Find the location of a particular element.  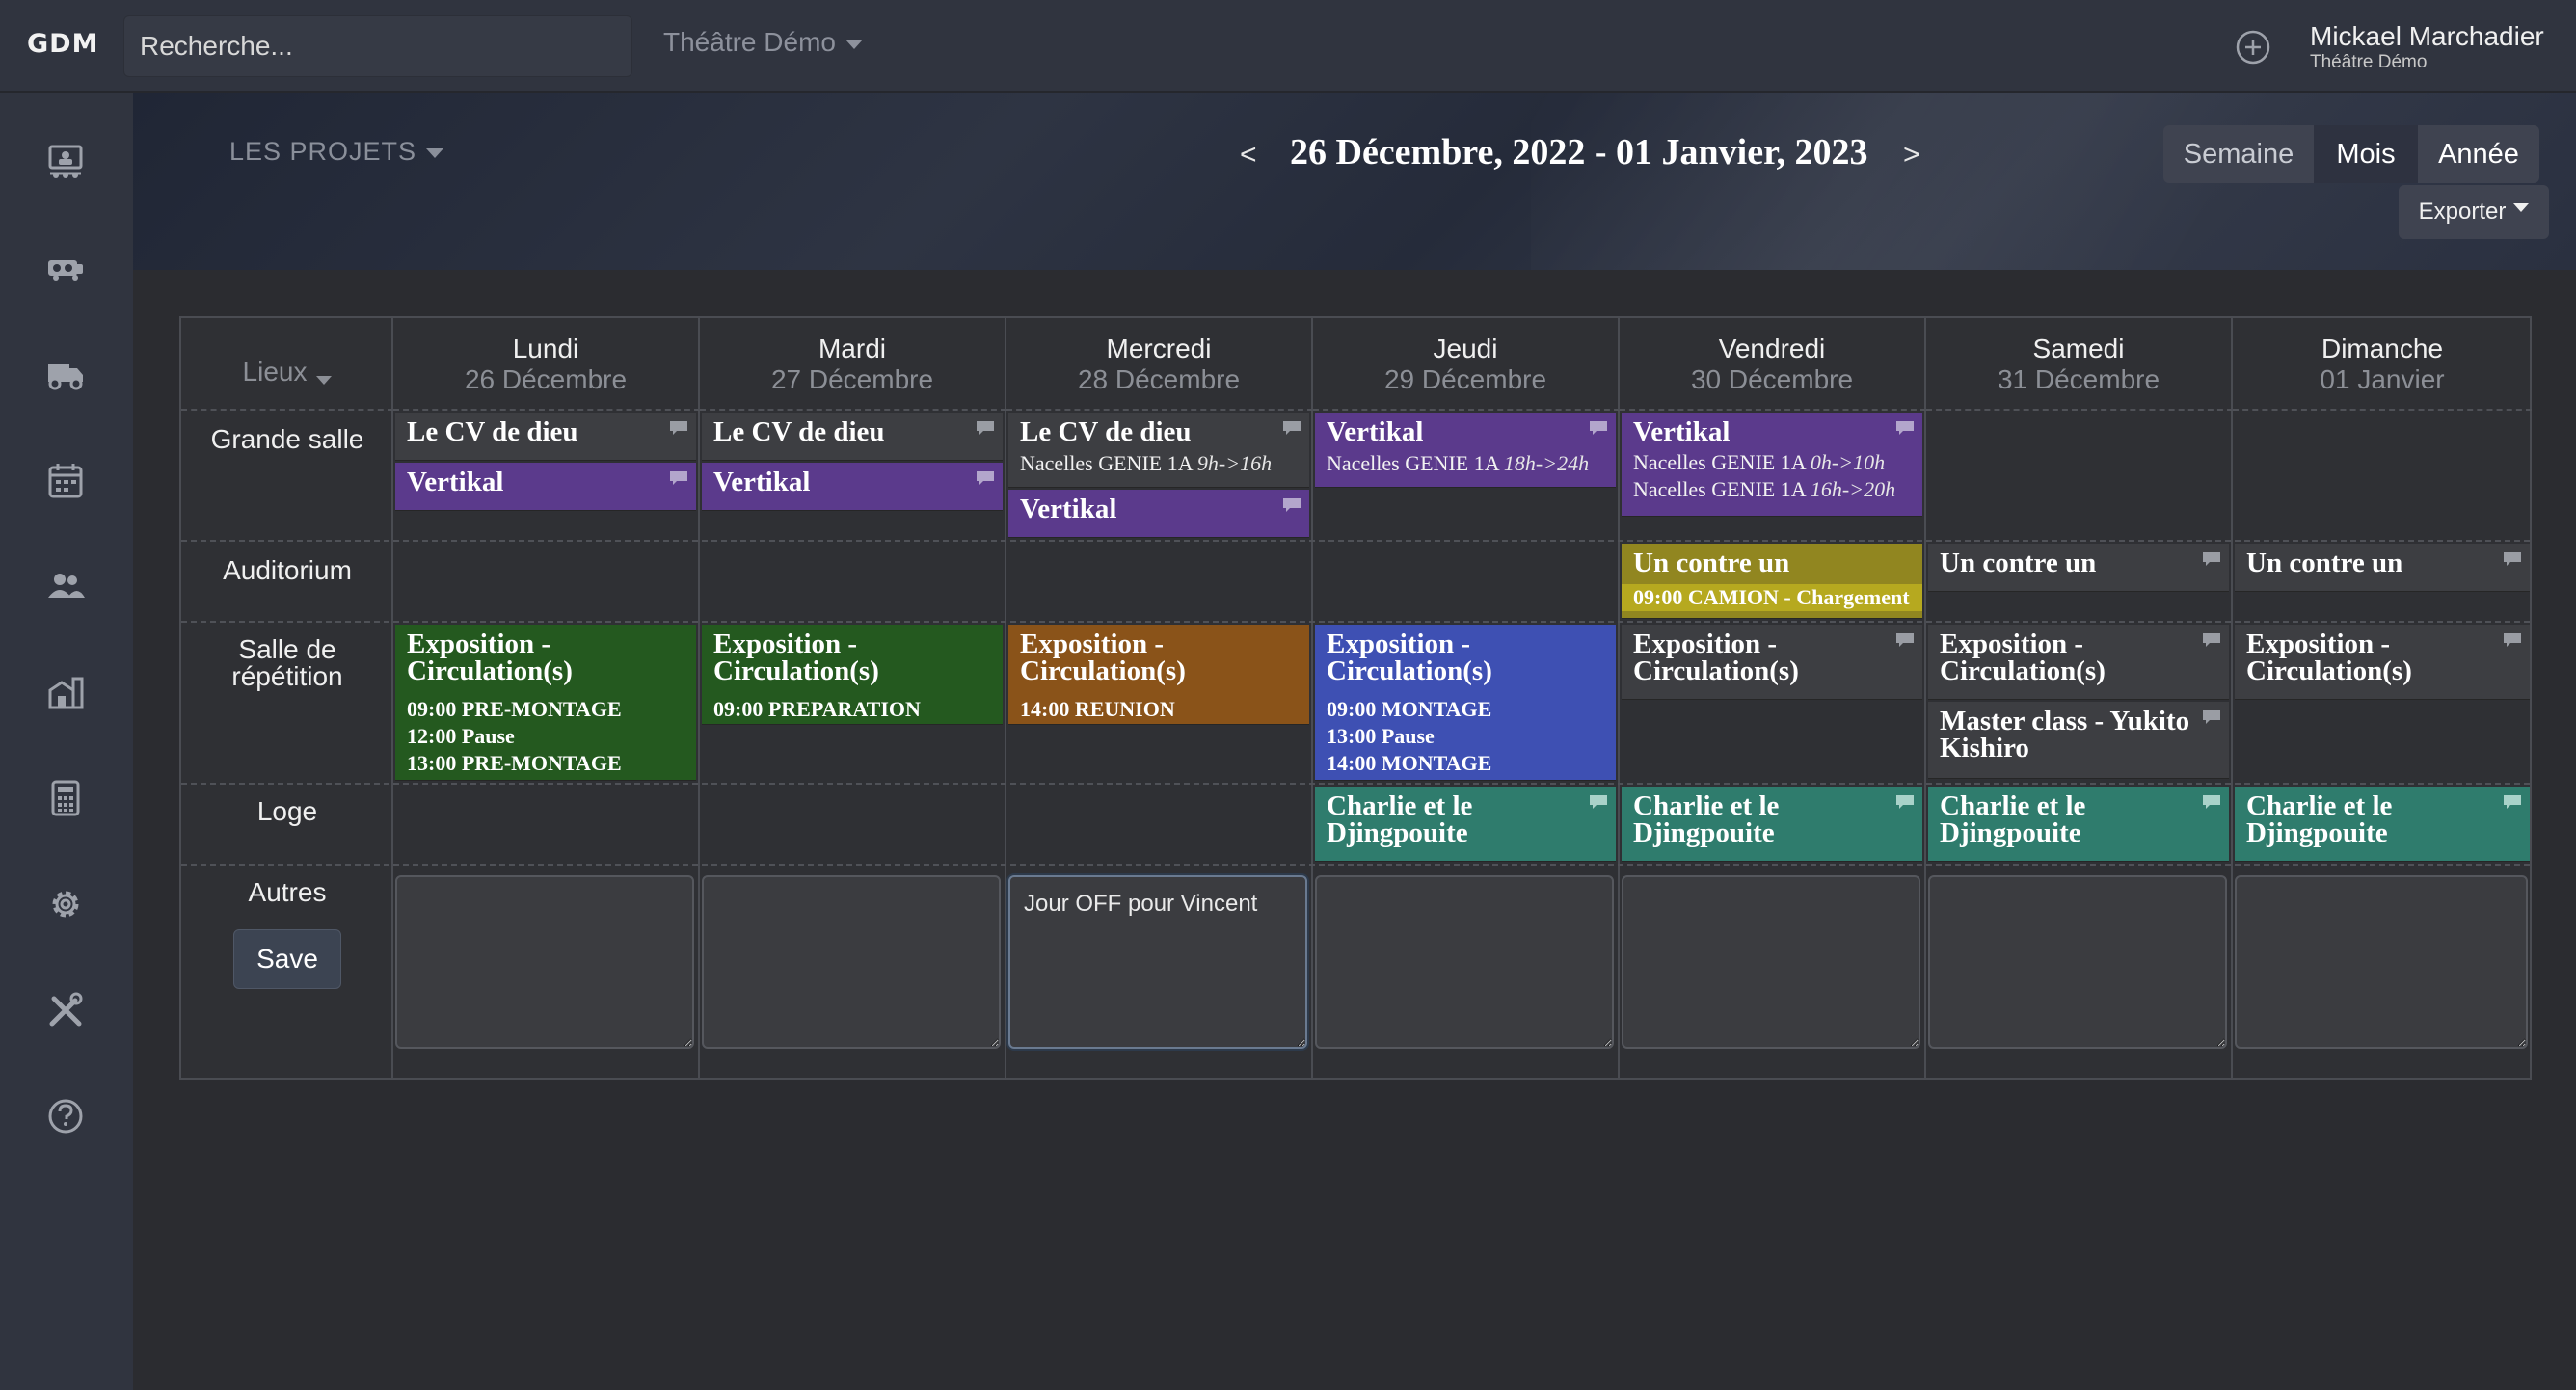

room-label-autres: Autres is located at coordinates (287, 892).